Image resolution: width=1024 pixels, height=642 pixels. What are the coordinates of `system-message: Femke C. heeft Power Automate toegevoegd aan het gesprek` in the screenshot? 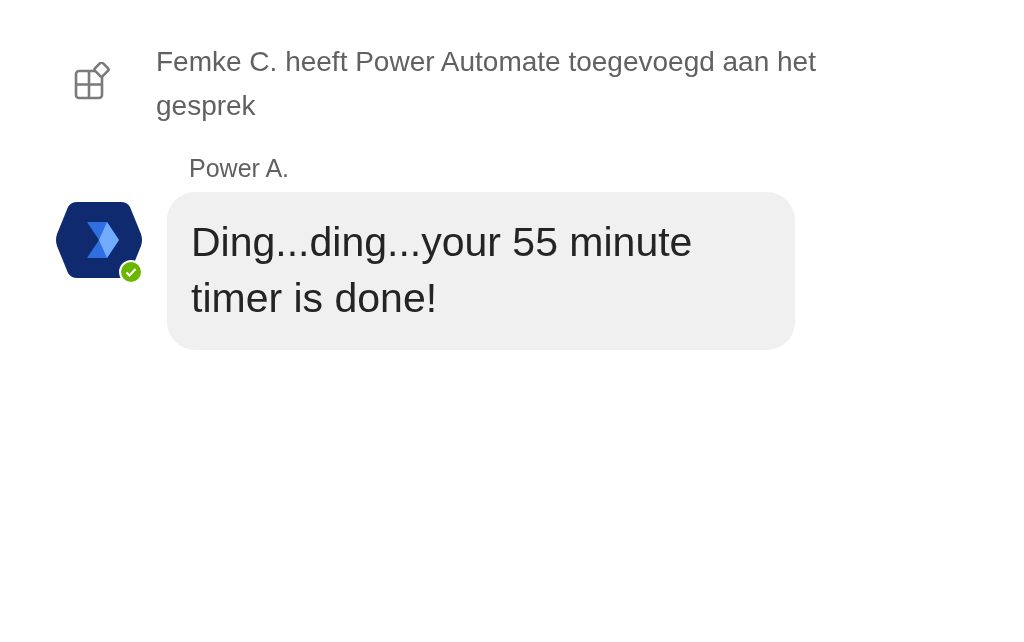 It's located at (486, 84).